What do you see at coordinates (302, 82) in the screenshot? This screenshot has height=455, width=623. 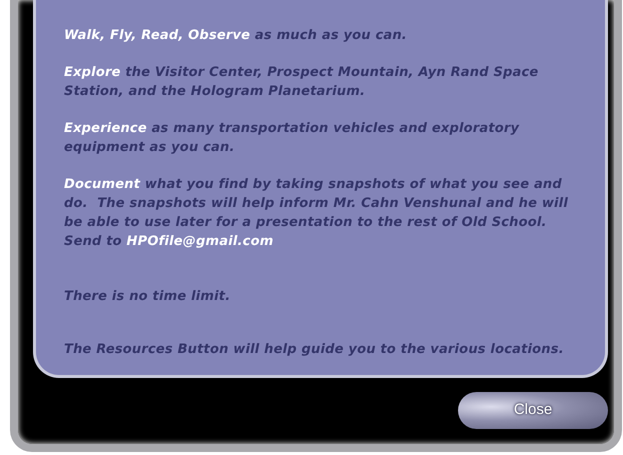 I see `instruction-text: Explore the Visitor Center, Prospect Mountain, Ayn Rand Space Station, and the Hologram Planetarium.` at bounding box center [302, 82].